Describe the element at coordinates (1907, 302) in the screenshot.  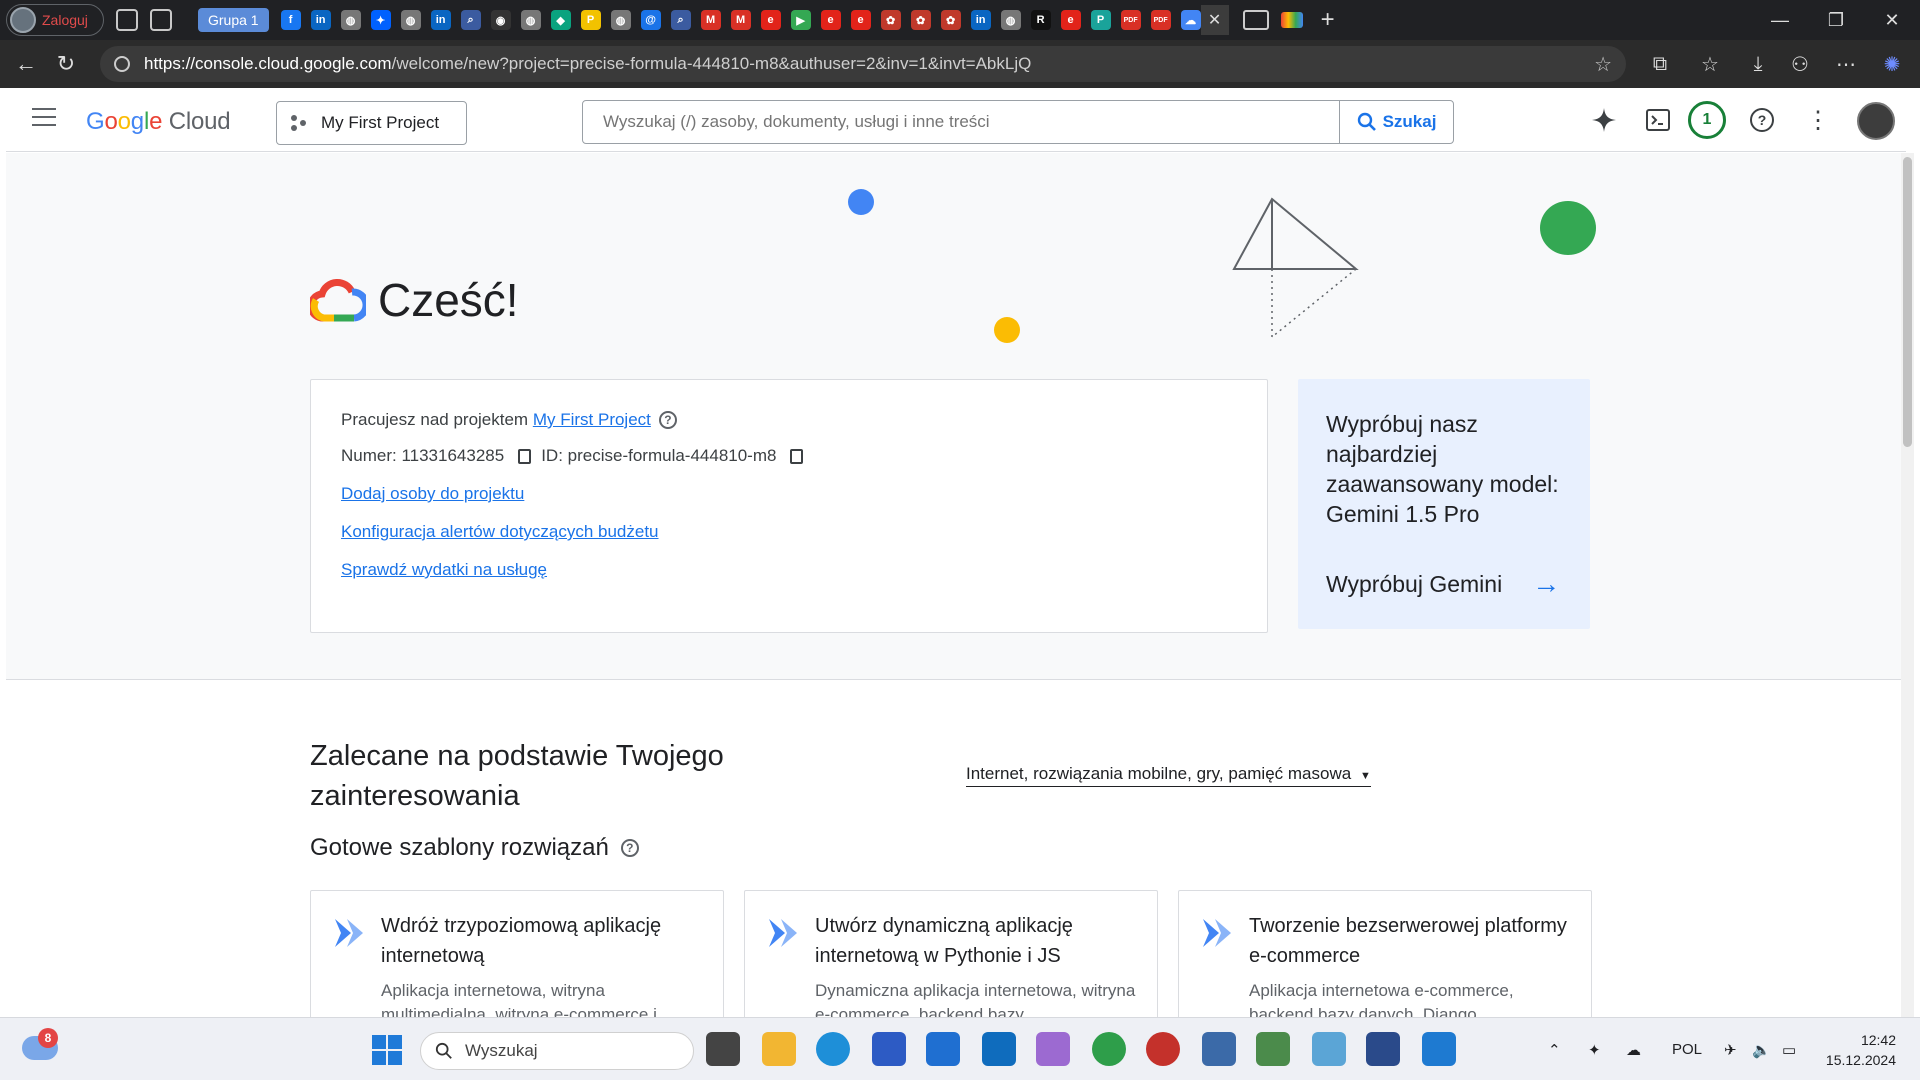
I see `scrollbar-thumb` at that location.